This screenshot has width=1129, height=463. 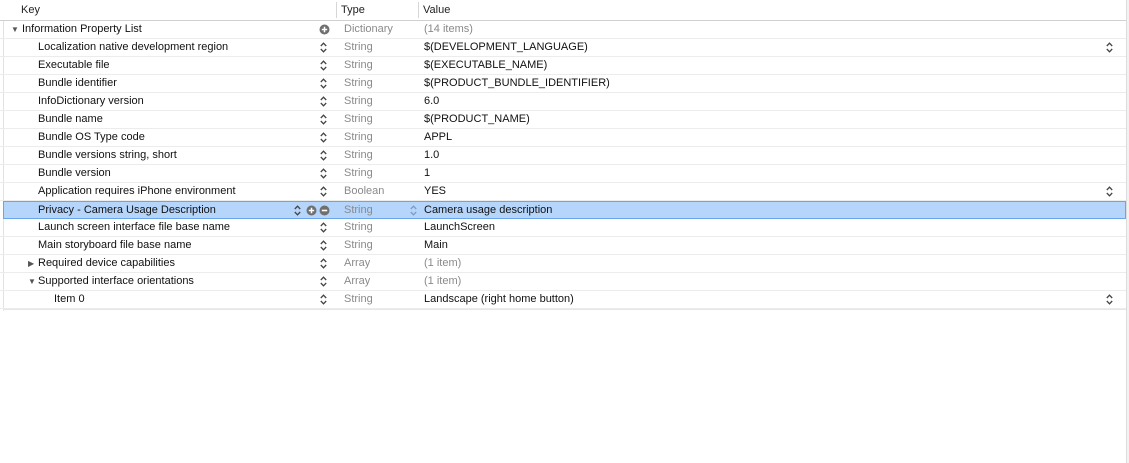 What do you see at coordinates (438, 137) in the screenshot?
I see `value-label: APPL` at bounding box center [438, 137].